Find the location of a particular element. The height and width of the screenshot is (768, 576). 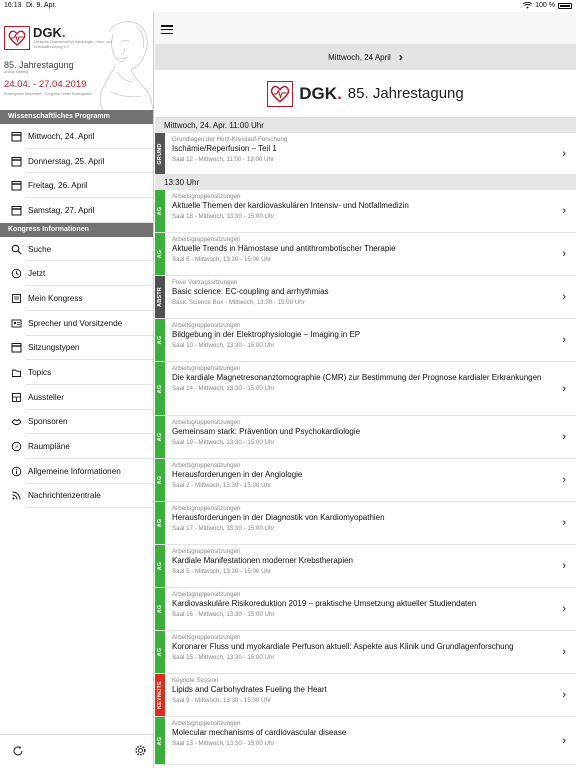

info-icon is located at coordinates (16, 471).